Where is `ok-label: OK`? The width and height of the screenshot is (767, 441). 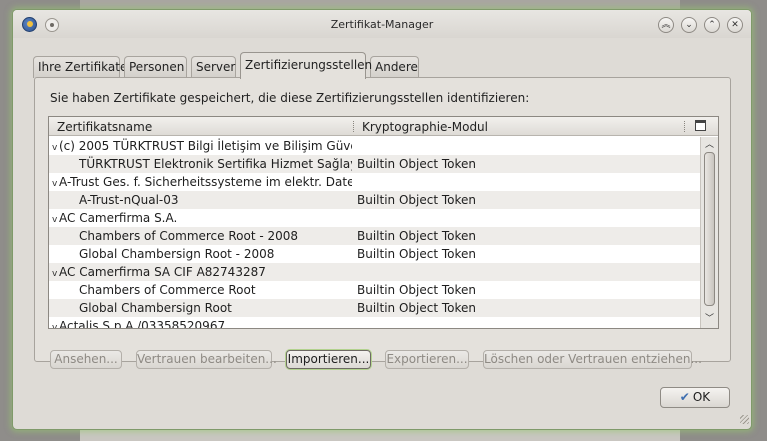
ok-label: OK is located at coordinates (701, 397).